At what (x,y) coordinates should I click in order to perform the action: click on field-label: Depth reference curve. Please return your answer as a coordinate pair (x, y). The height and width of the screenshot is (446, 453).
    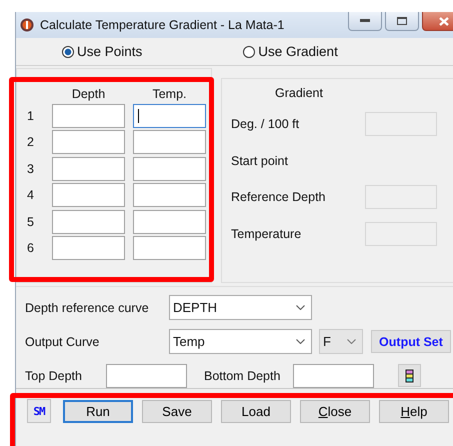
    Looking at the image, I should click on (87, 307).